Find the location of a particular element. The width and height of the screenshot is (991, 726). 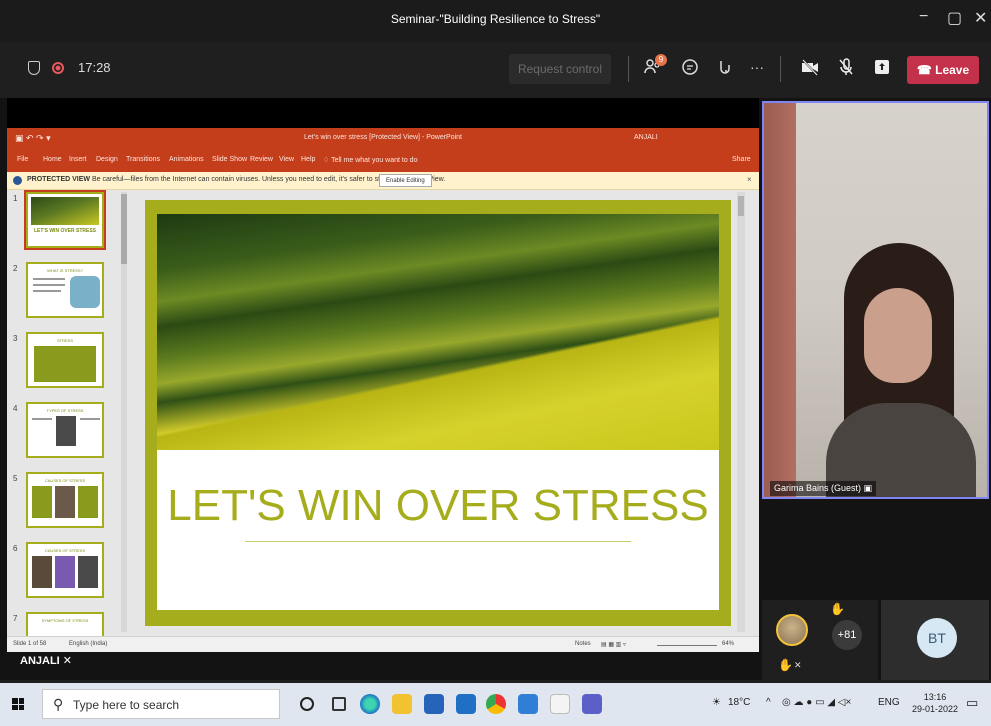

thumbnail-slide-5: 5 CAUSES OF STRESS is located at coordinates (63, 503).